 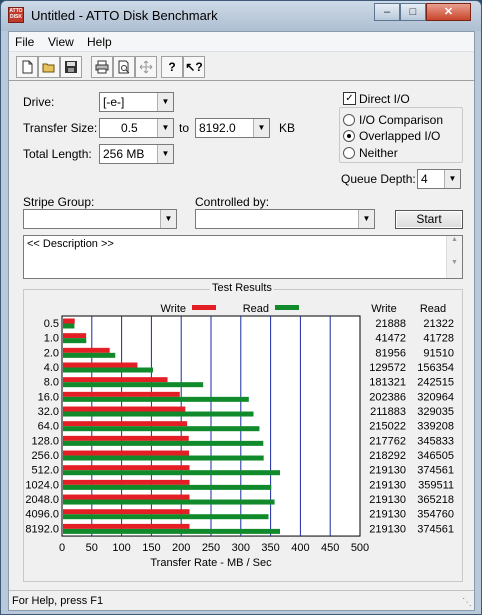 I want to click on category-label: 8192.0, so click(x=42, y=529).